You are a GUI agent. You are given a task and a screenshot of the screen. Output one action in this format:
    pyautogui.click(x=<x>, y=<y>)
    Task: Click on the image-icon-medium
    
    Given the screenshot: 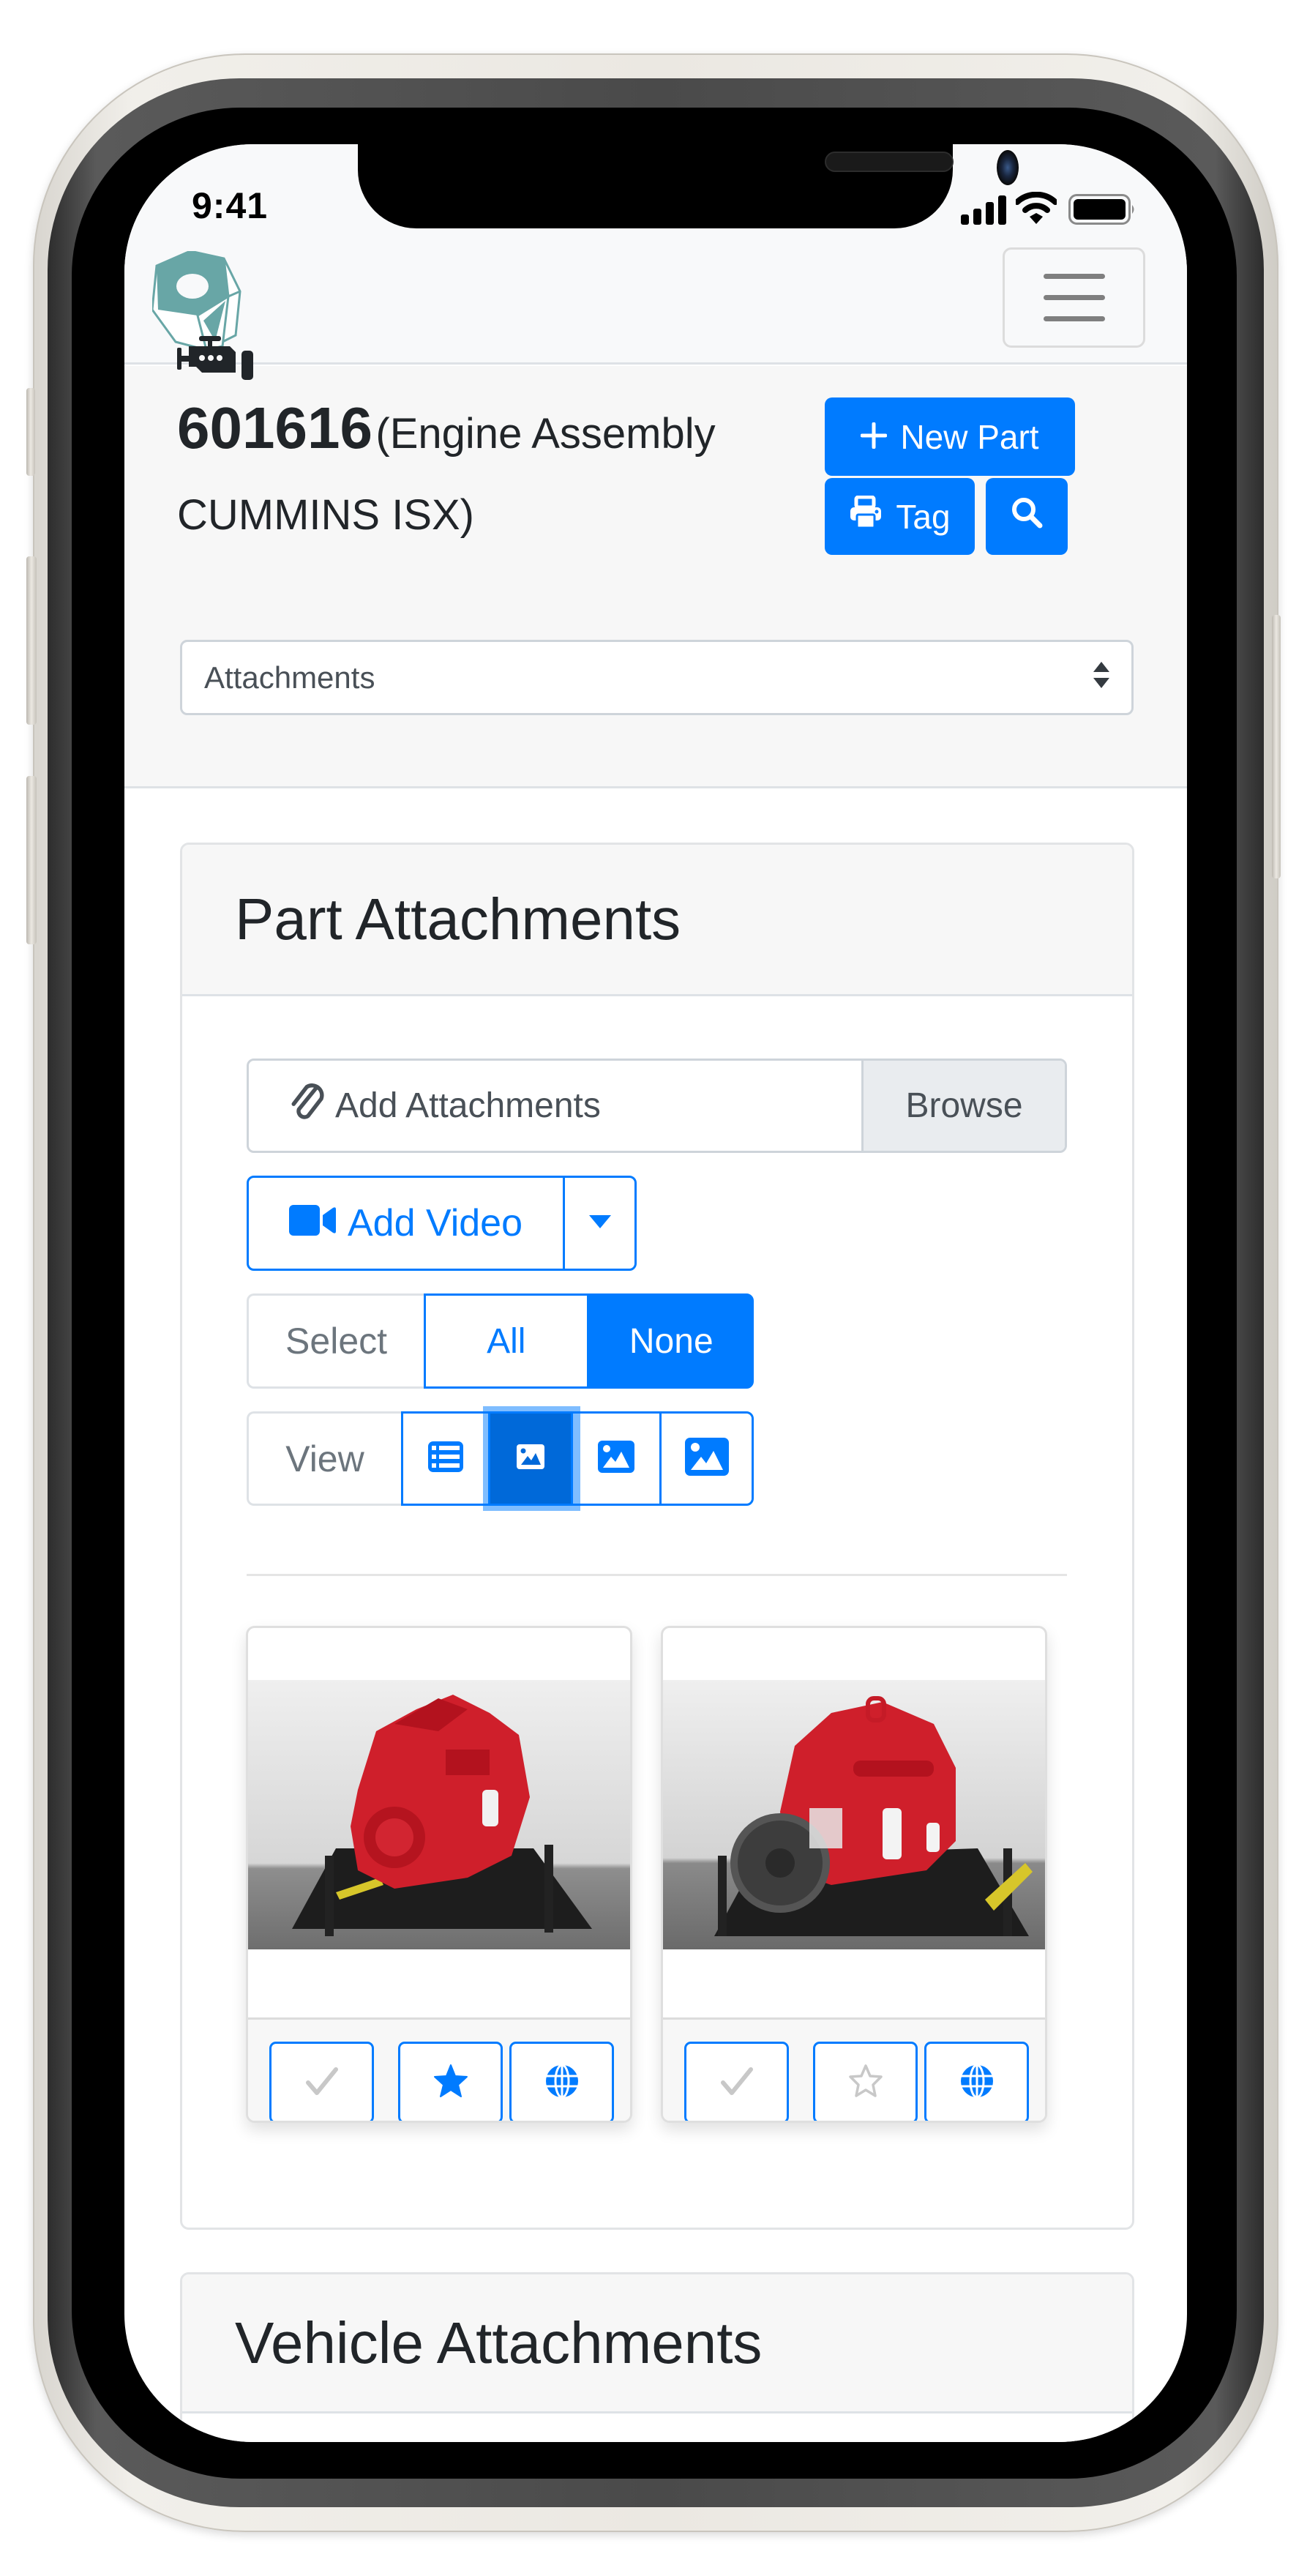 What is the action you would take?
    pyautogui.click(x=616, y=1458)
    